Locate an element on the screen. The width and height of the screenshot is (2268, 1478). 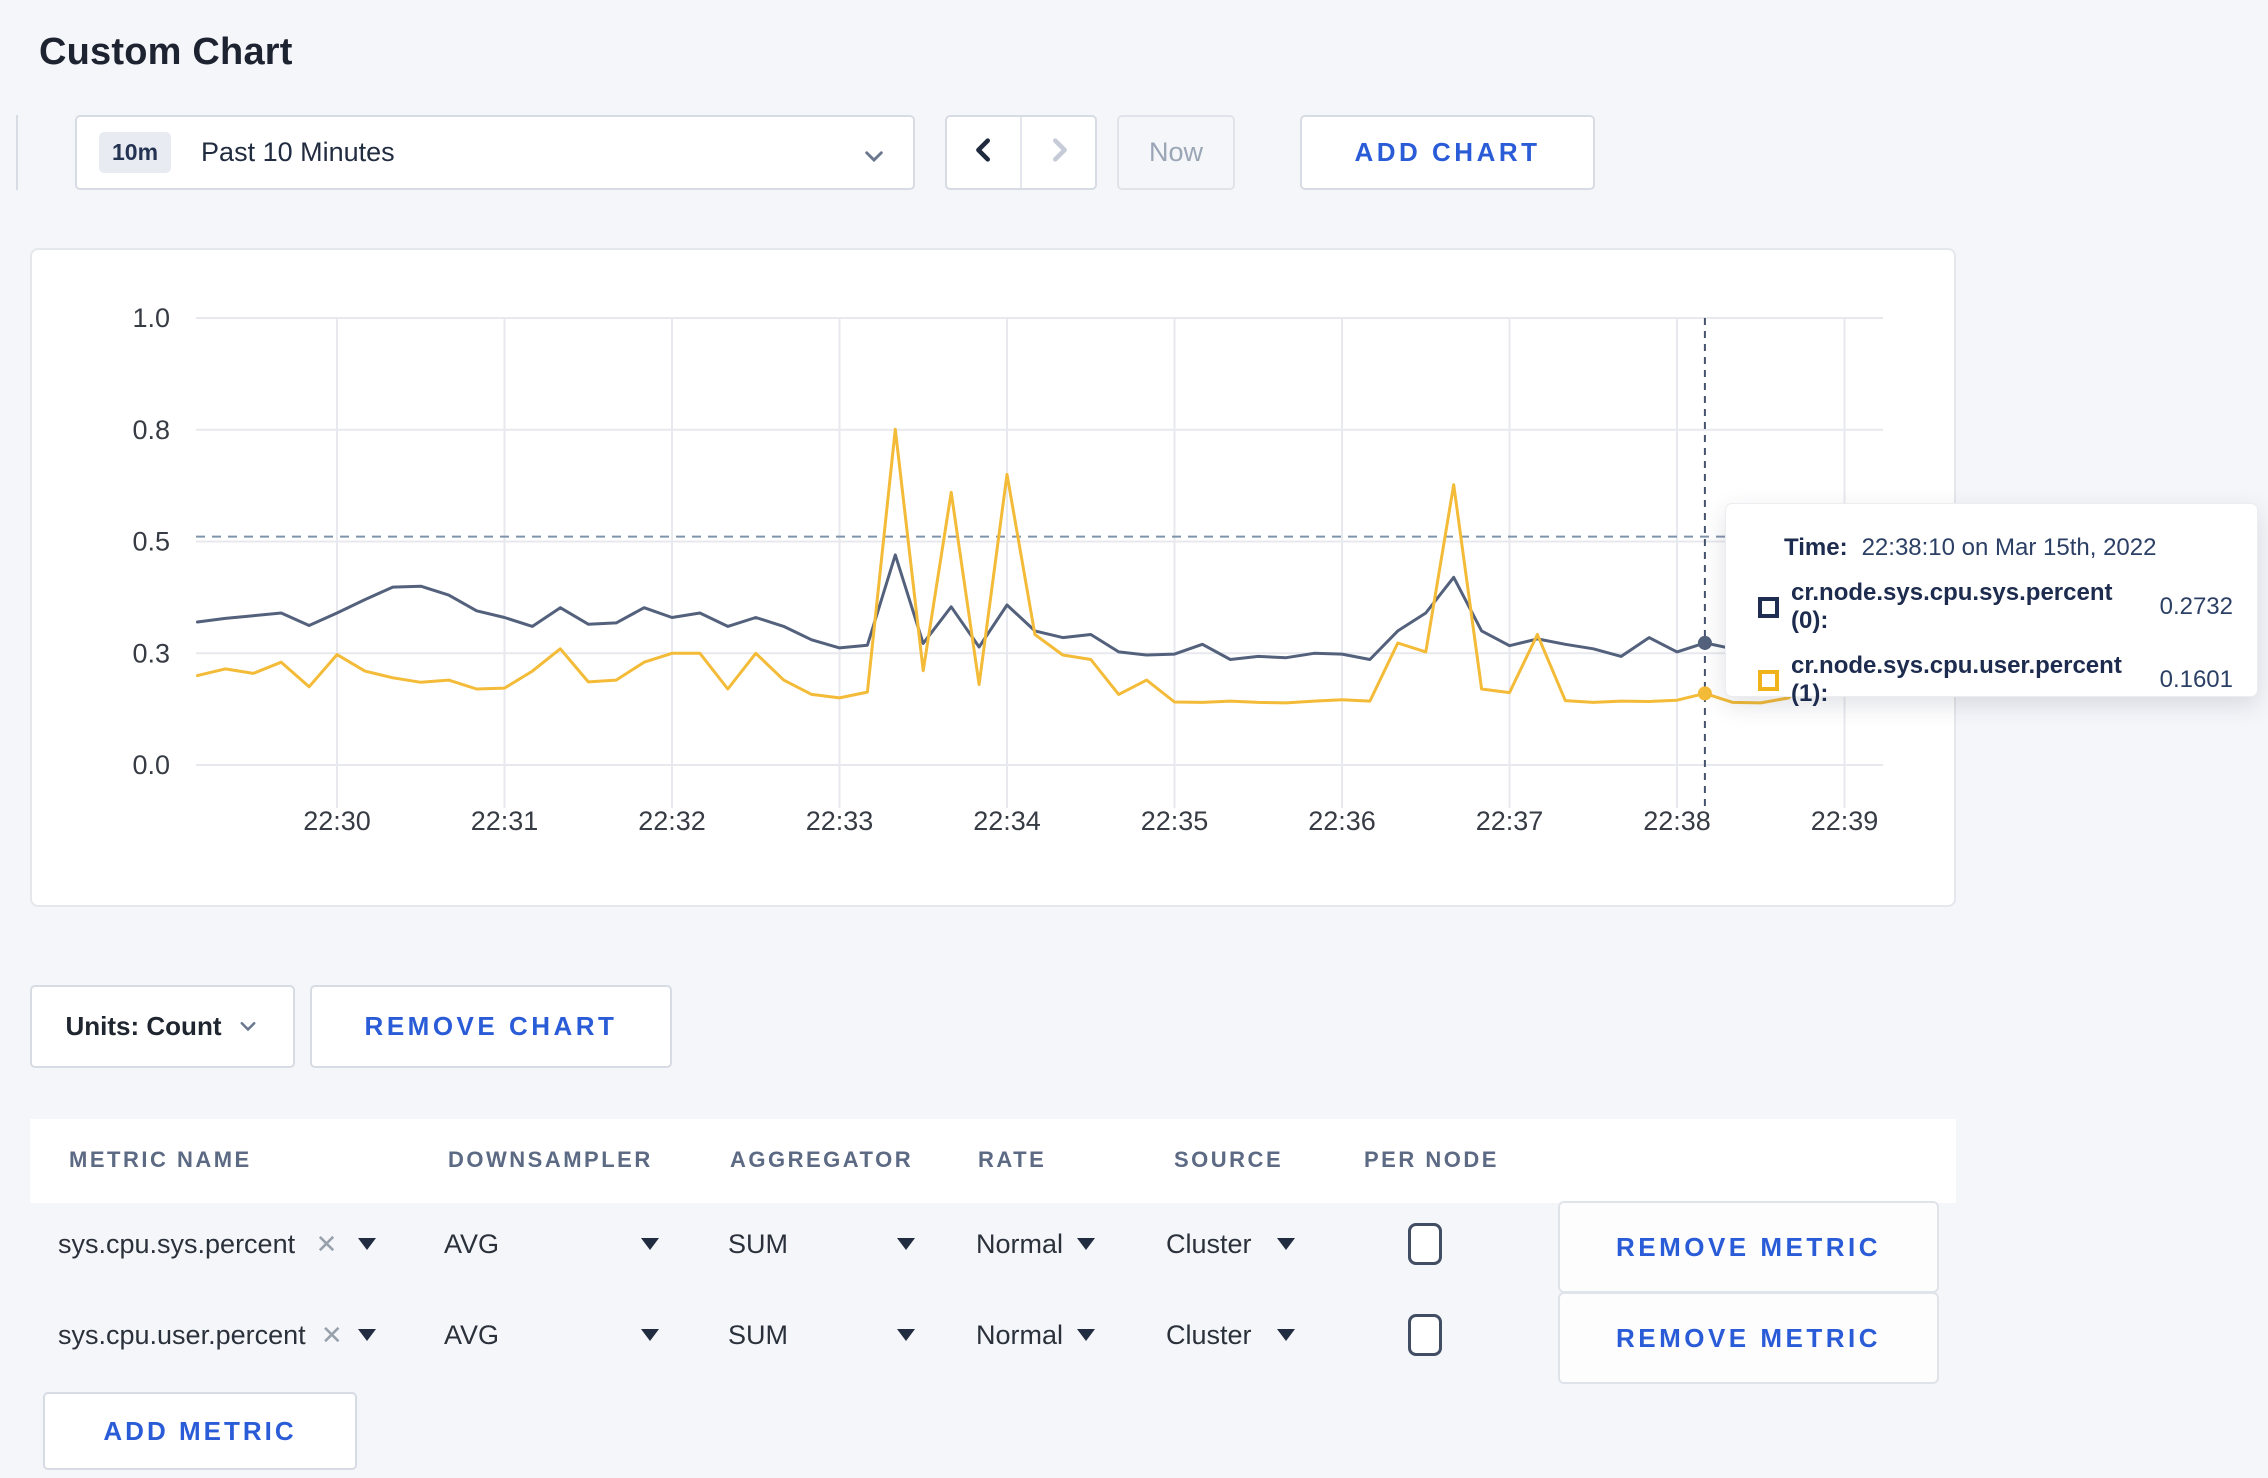
tooltip-time-row: Time: 22:38:10 on Mar 15th, 2022 is located at coordinates (2008, 548).